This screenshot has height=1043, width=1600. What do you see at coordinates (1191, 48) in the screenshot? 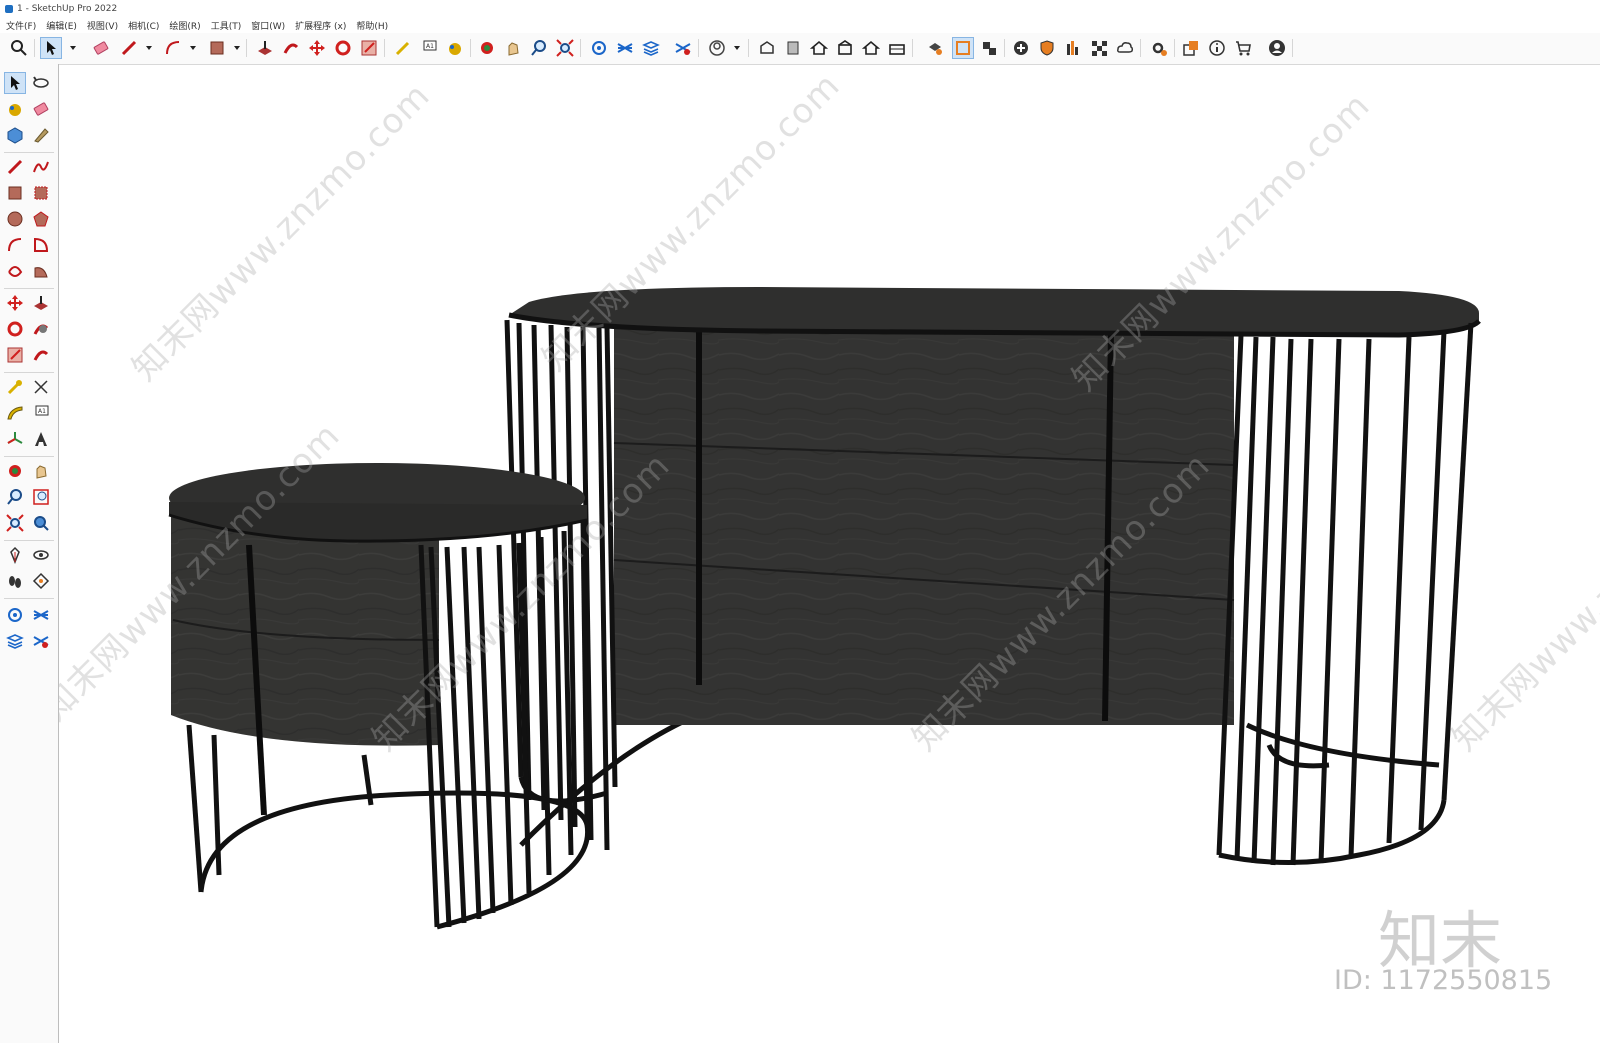
I see `send-to-layout-icon` at bounding box center [1191, 48].